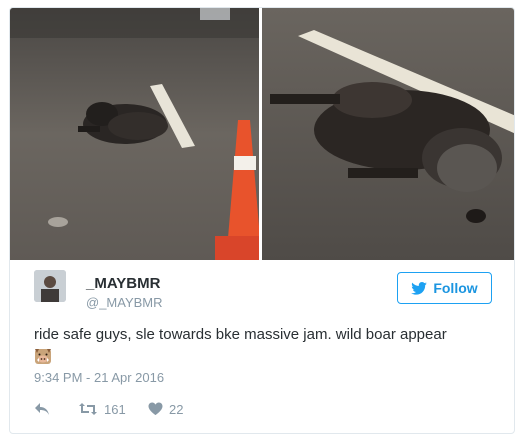 This screenshot has height=441, width=523. Describe the element at coordinates (455, 288) in the screenshot. I see `follow-label: Follow` at that location.